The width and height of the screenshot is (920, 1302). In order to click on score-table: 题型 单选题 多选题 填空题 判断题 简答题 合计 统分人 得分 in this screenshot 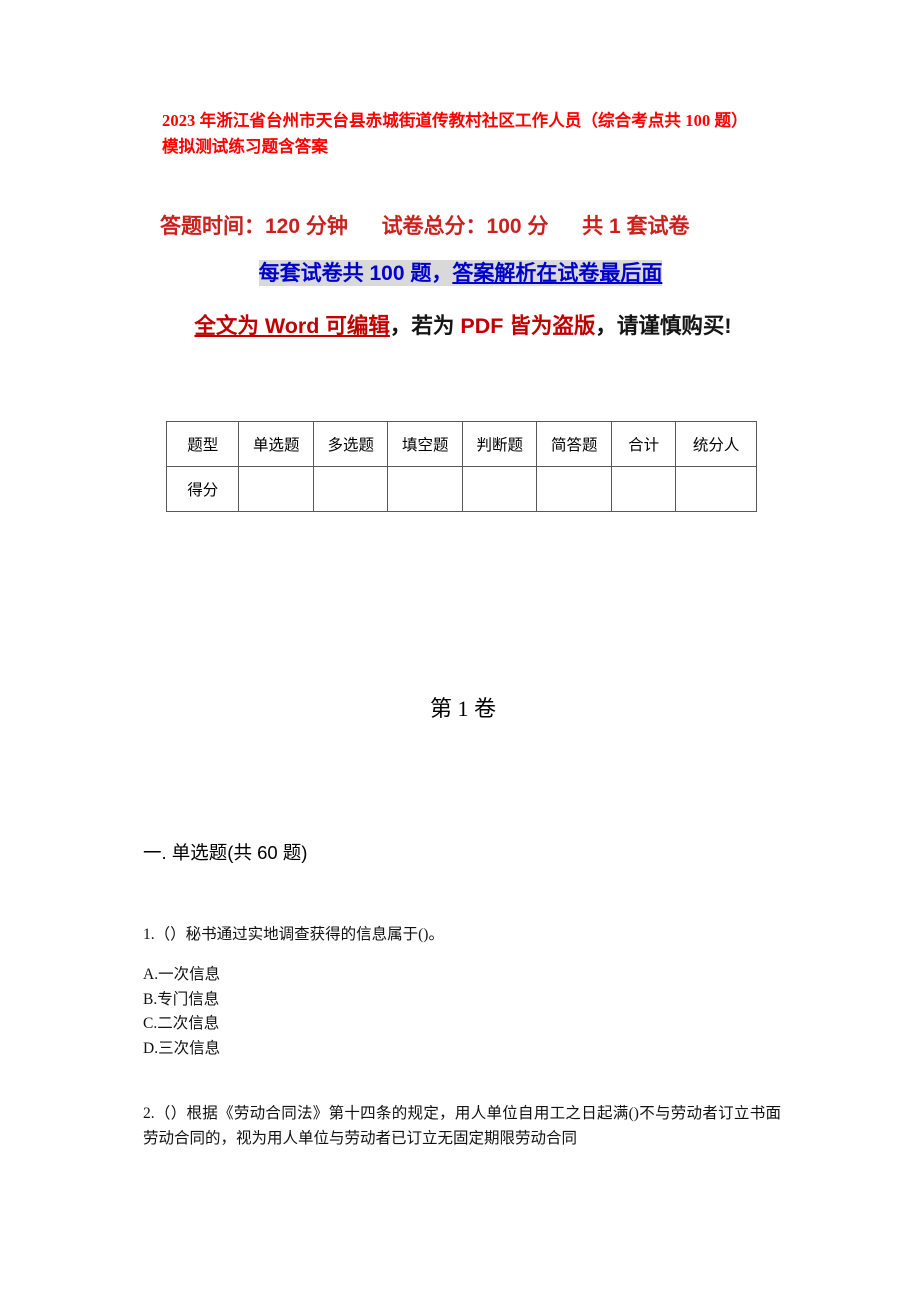, I will do `click(461, 466)`.